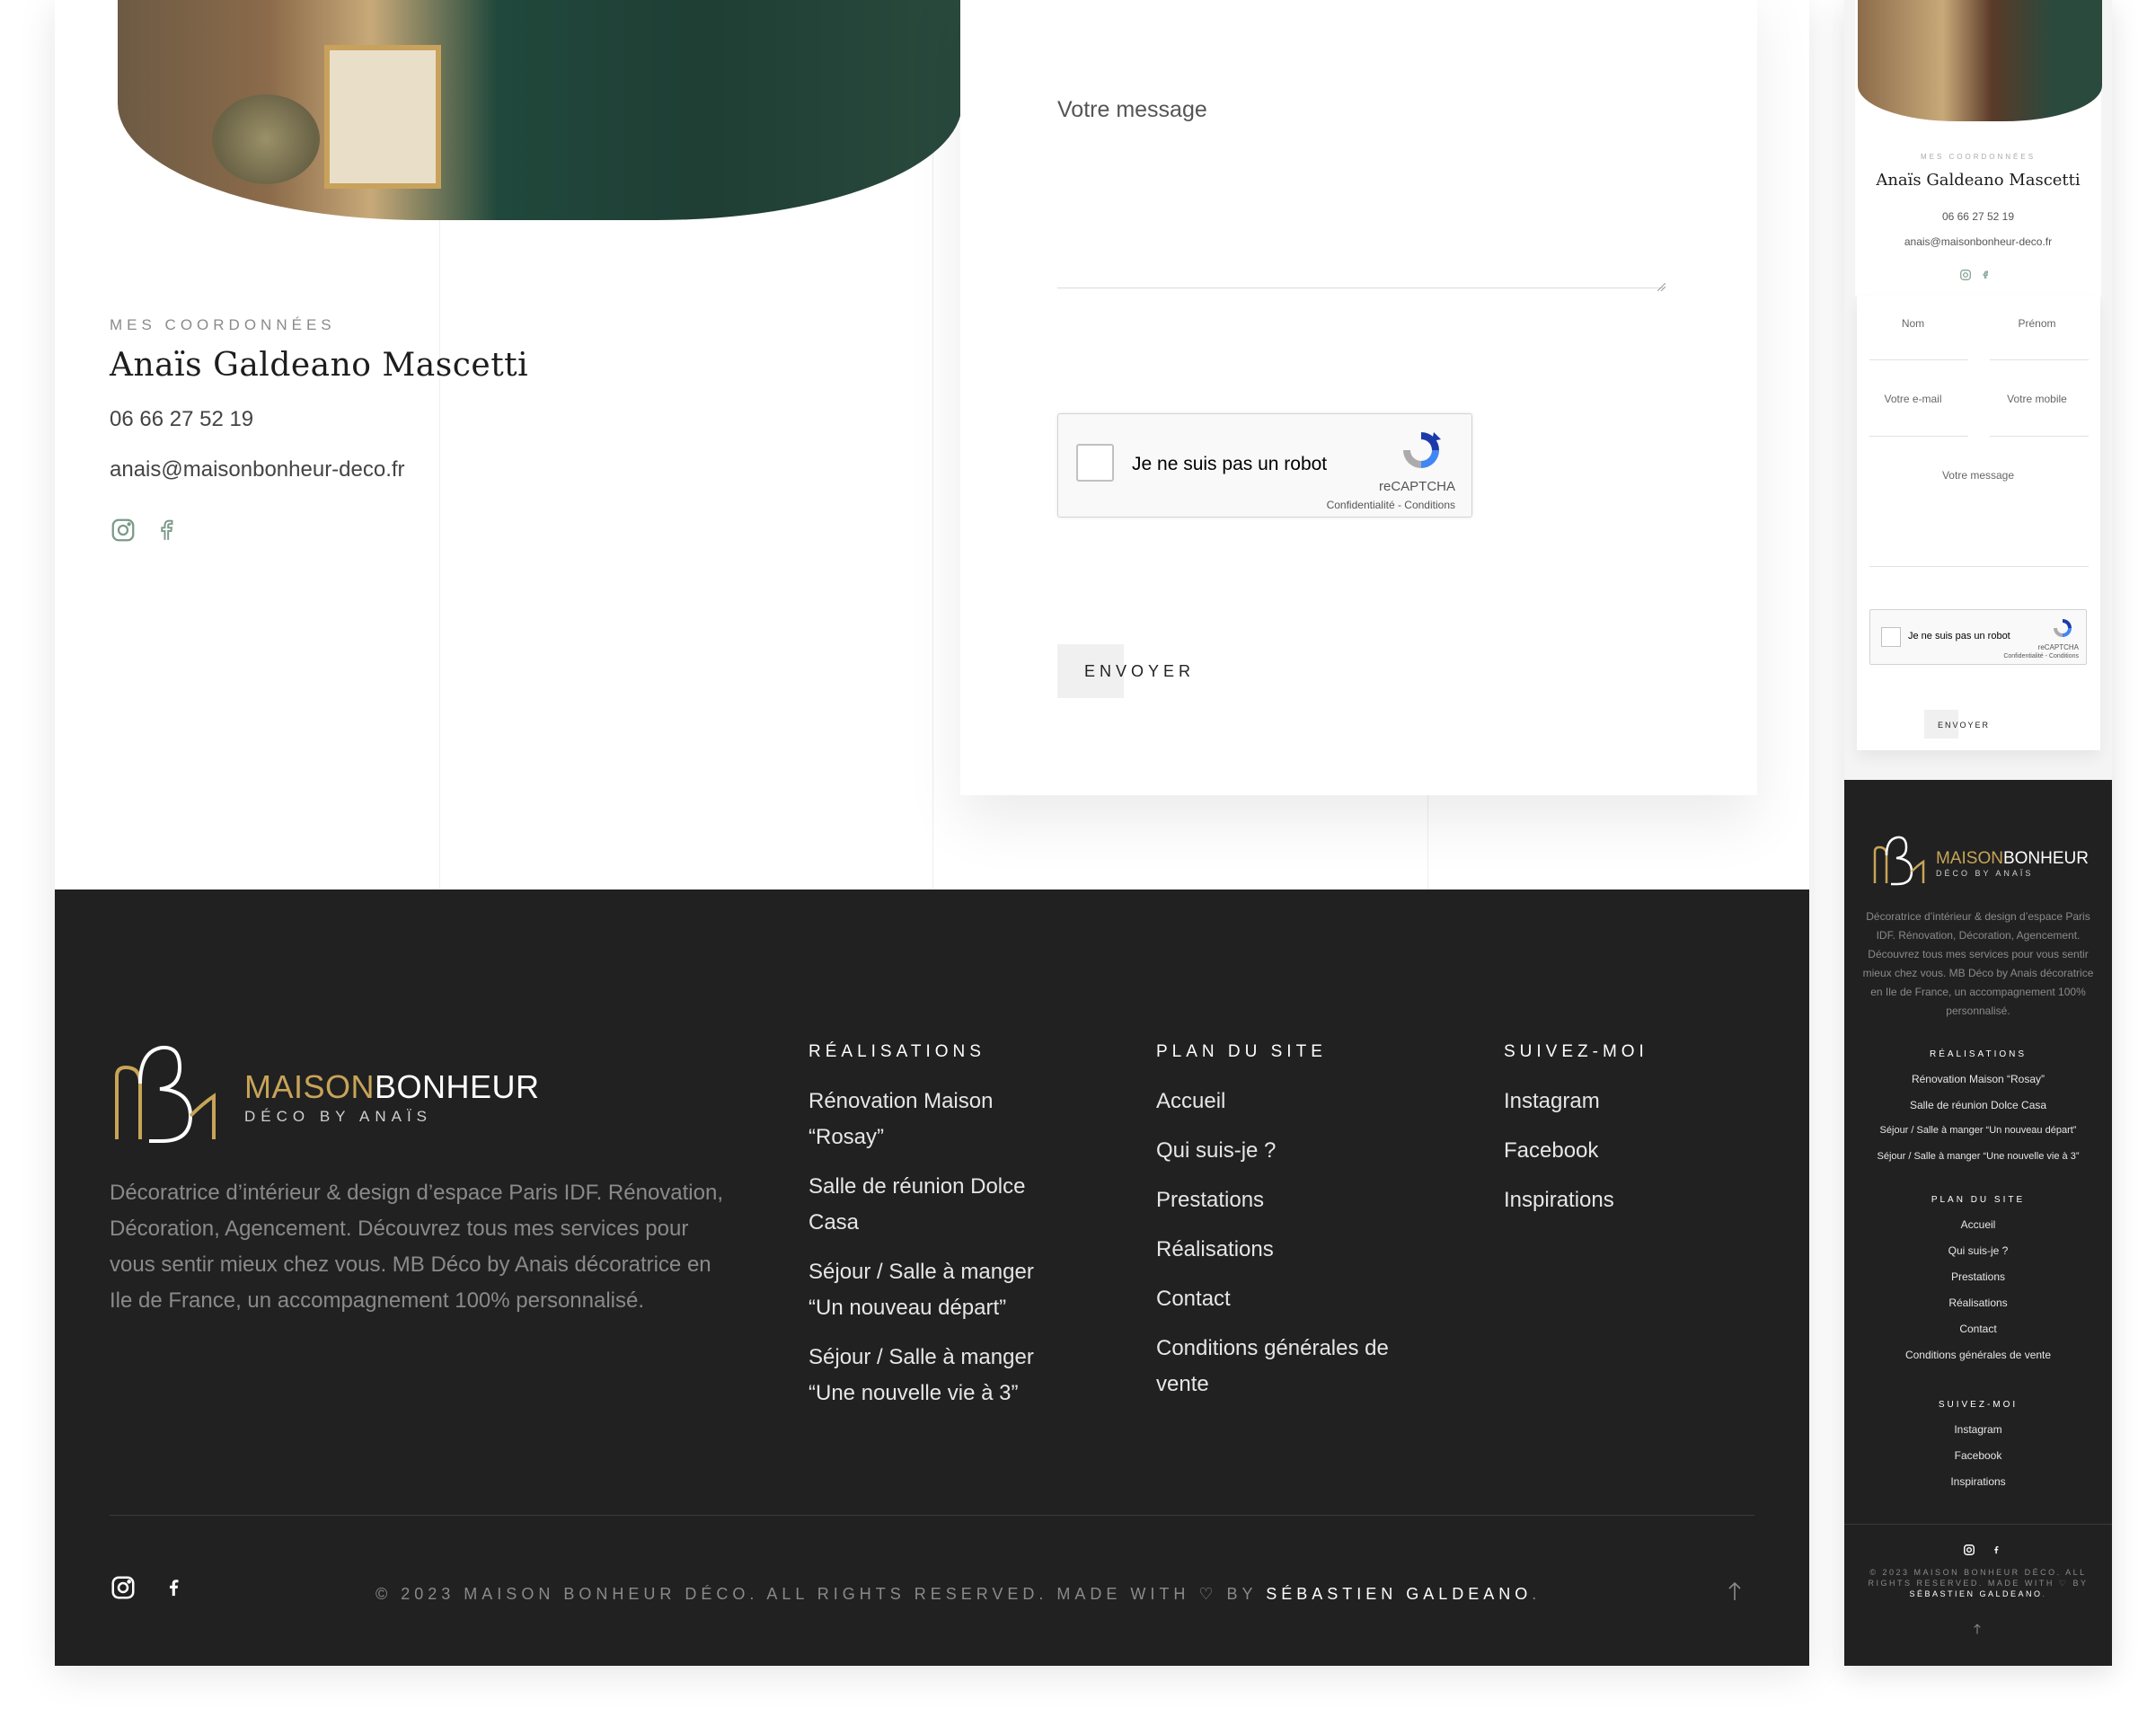 This screenshot has height=1717, width=2156. I want to click on footer-divider, so click(932, 1515).